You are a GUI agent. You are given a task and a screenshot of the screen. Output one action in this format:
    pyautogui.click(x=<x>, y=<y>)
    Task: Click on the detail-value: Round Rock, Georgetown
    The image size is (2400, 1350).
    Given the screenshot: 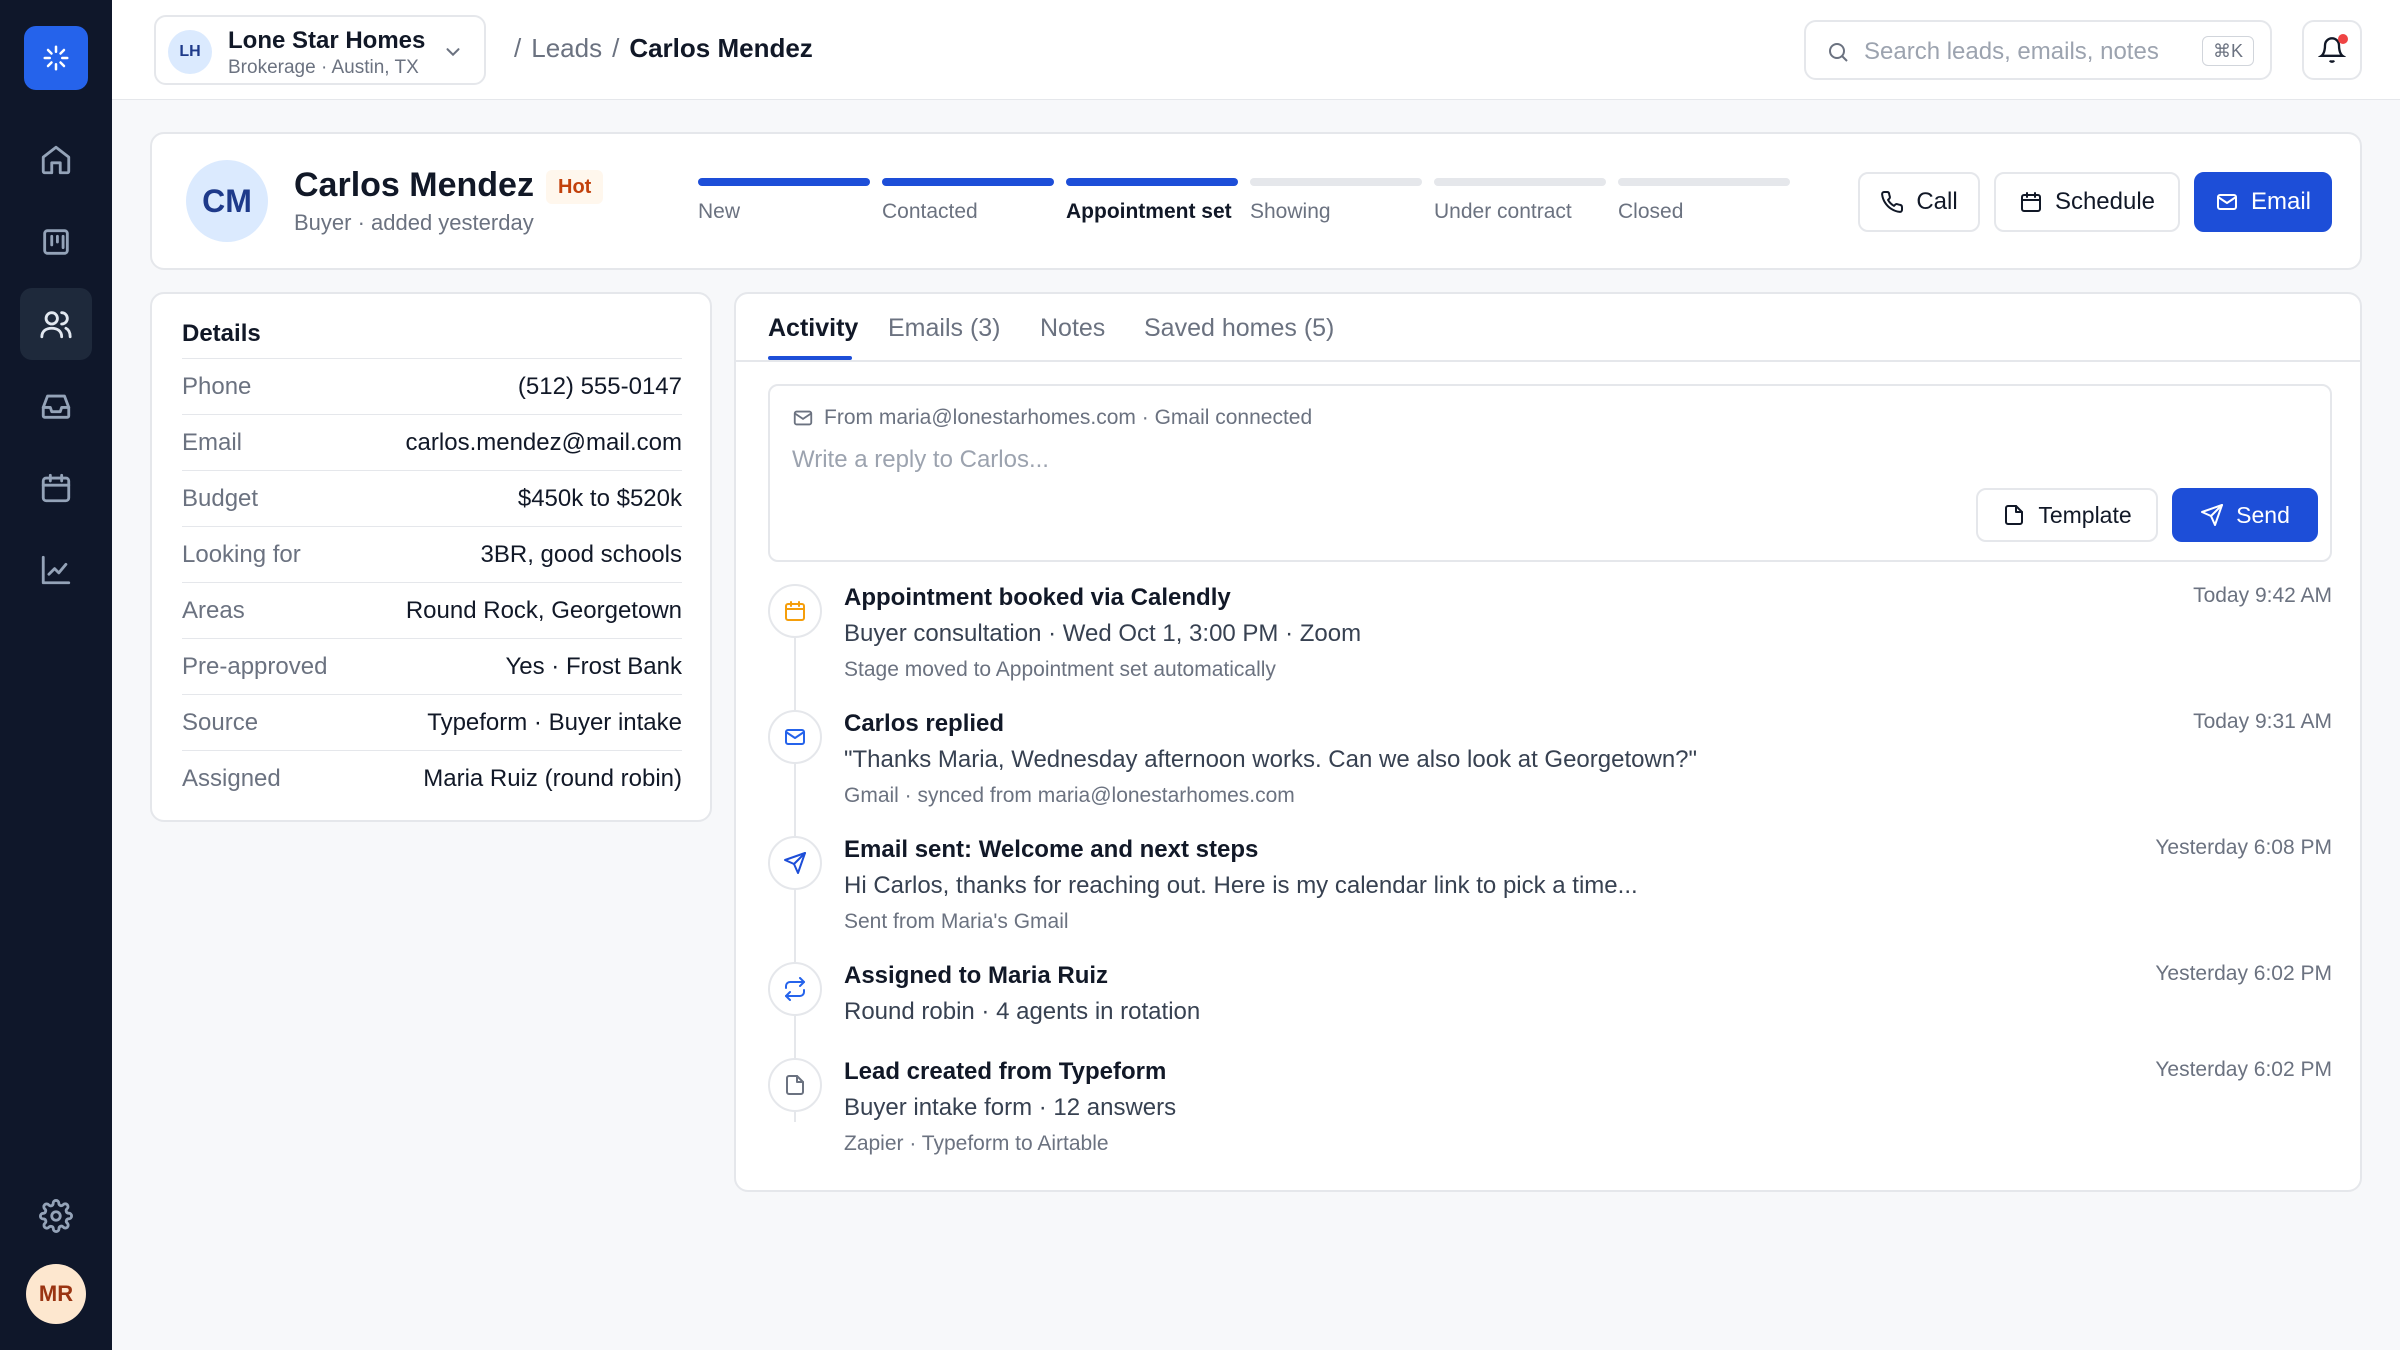 What is the action you would take?
    pyautogui.click(x=543, y=610)
    